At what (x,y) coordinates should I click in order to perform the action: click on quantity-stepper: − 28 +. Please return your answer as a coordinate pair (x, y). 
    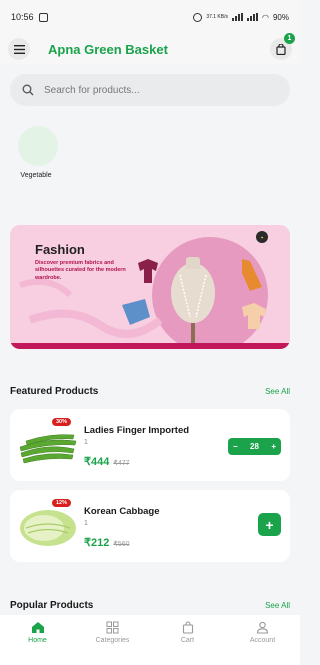
    Looking at the image, I should click on (254, 446).